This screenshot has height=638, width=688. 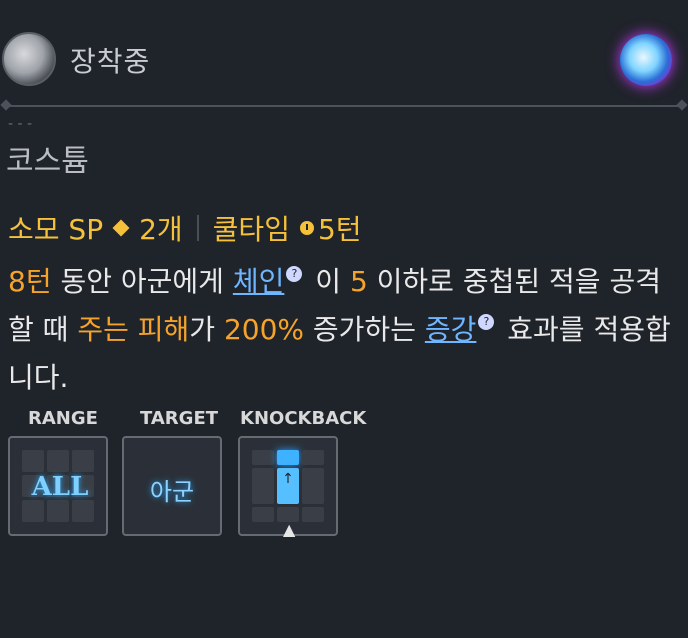 What do you see at coordinates (179, 418) in the screenshot?
I see `target-label: TARGET` at bounding box center [179, 418].